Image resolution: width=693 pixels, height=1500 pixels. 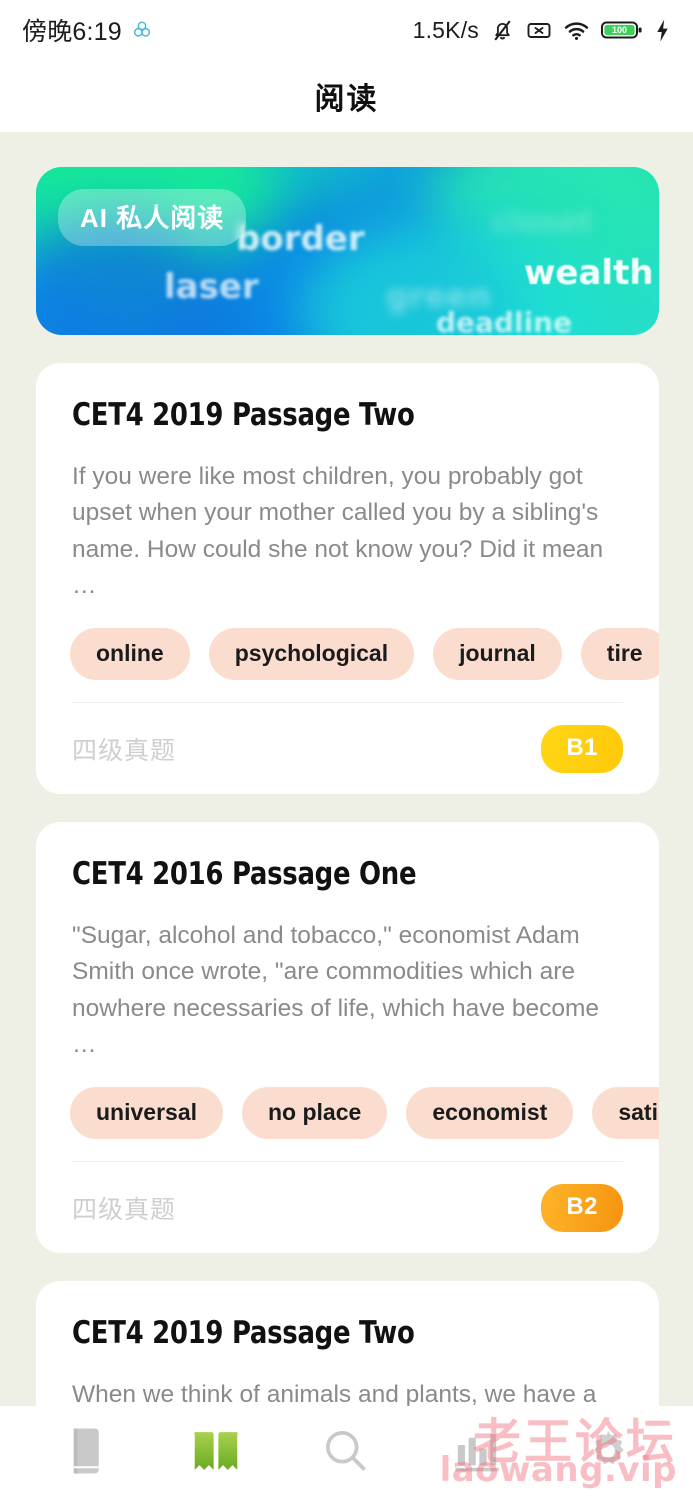 I want to click on svg-text: 100, so click(x=619, y=30).